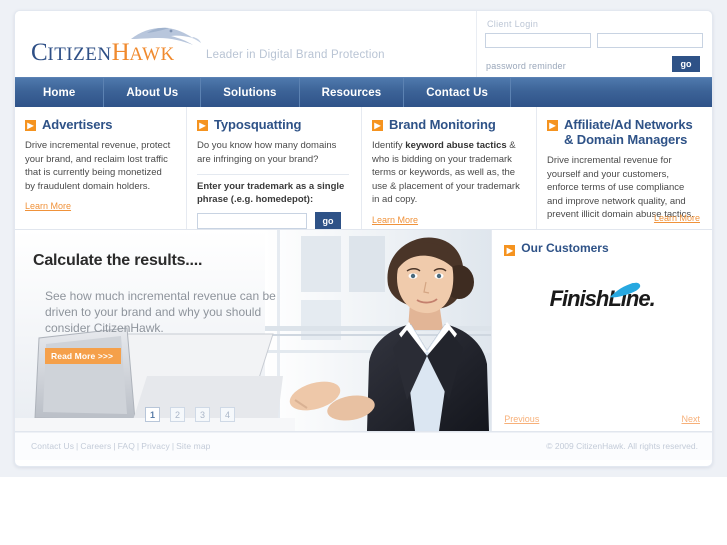 This screenshot has height=545, width=727. What do you see at coordinates (83, 356) in the screenshot?
I see `read-more-button: Read More >>>` at bounding box center [83, 356].